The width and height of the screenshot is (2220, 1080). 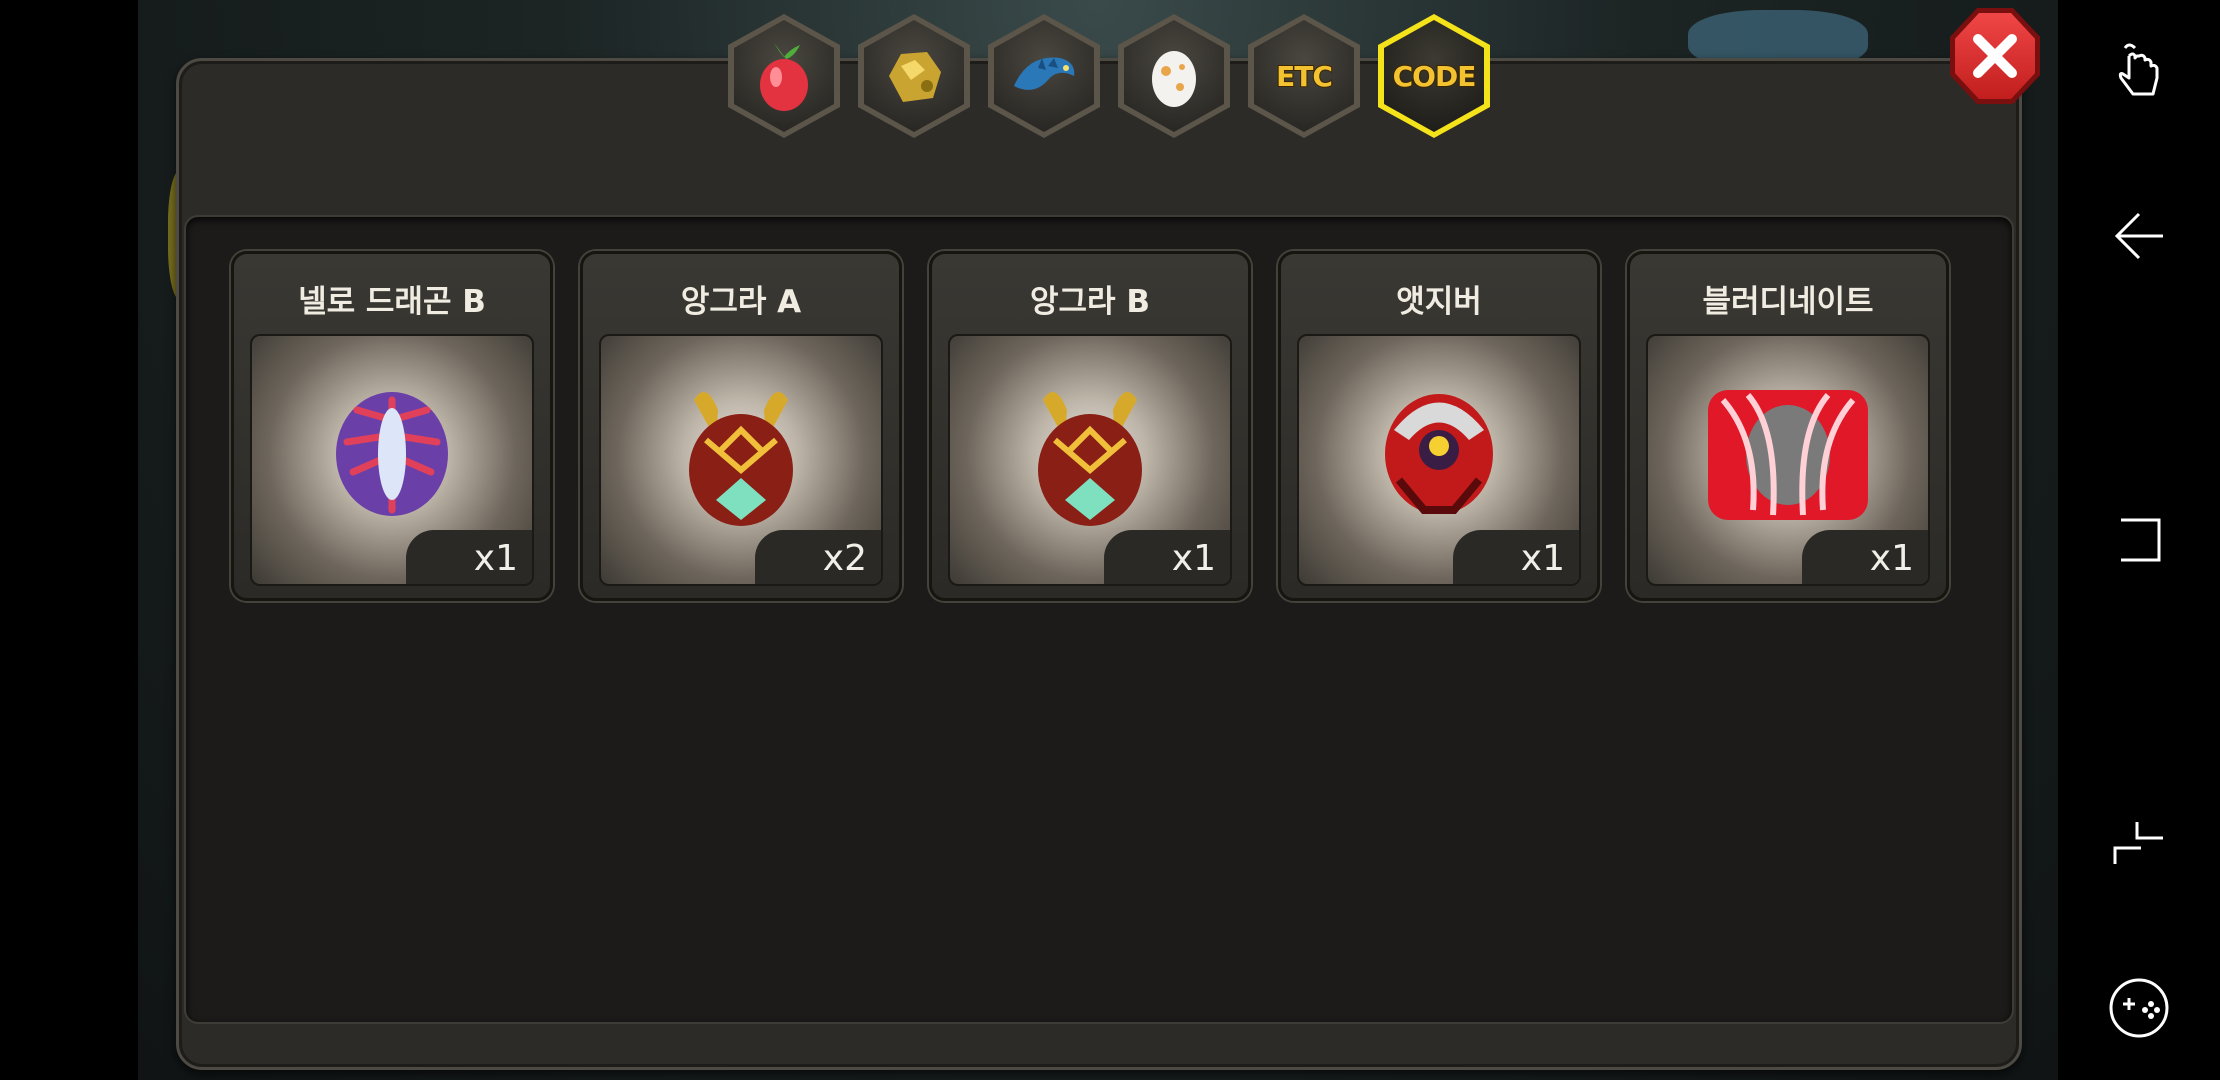 I want to click on item-card-nelo-dragon-b: 넬로 드래곤 B x1, so click(x=392, y=426).